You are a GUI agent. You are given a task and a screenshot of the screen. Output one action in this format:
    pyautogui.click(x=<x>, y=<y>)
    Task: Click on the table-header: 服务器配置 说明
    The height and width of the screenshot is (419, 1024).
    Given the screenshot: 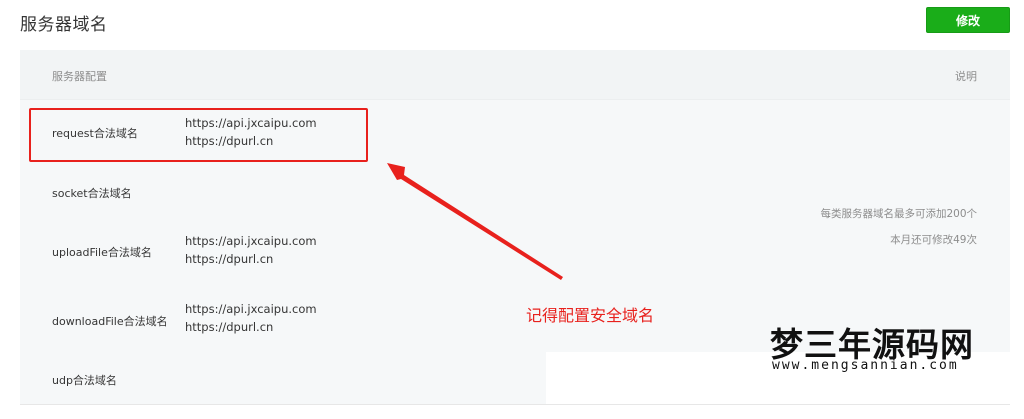 What is the action you would take?
    pyautogui.click(x=515, y=75)
    